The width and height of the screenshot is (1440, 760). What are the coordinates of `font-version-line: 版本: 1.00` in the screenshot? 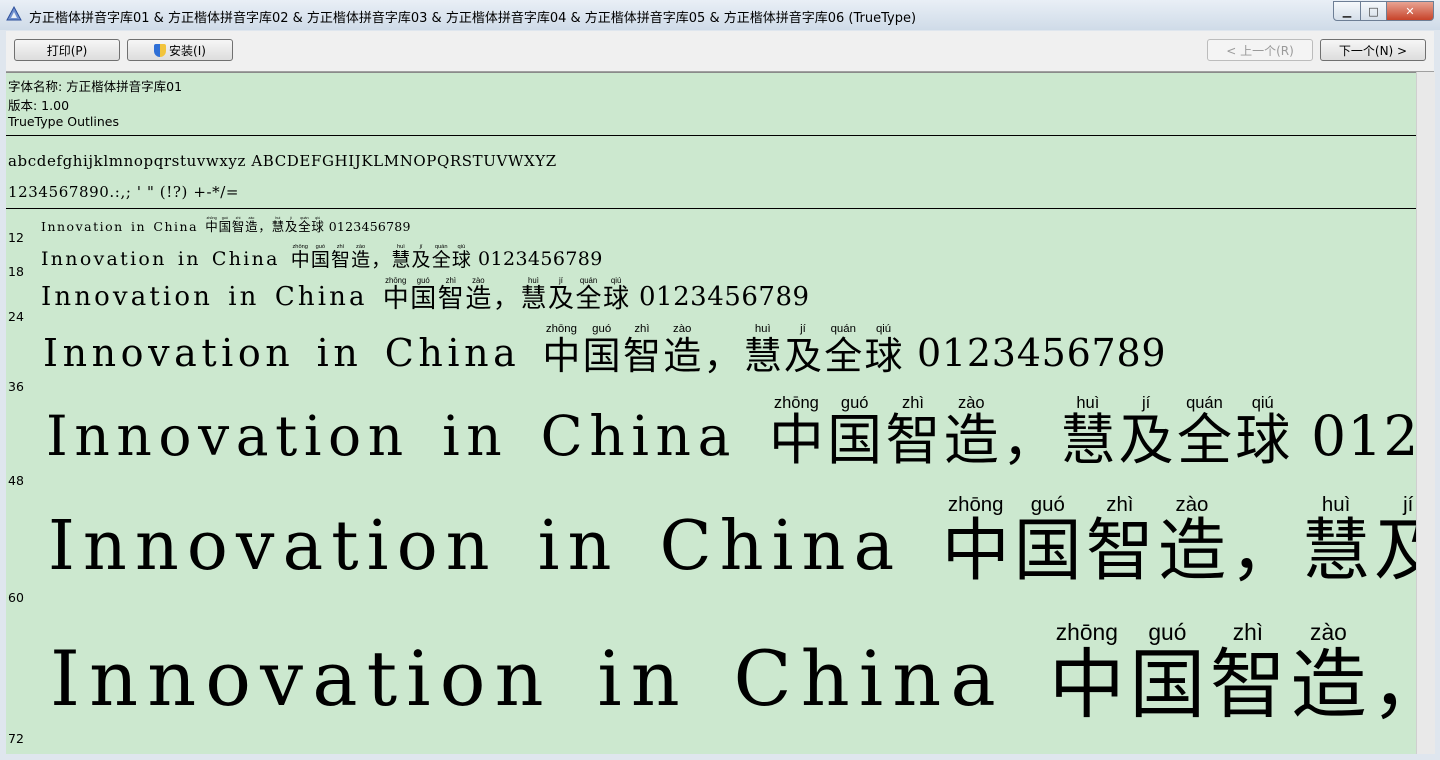 It's located at (39, 105).